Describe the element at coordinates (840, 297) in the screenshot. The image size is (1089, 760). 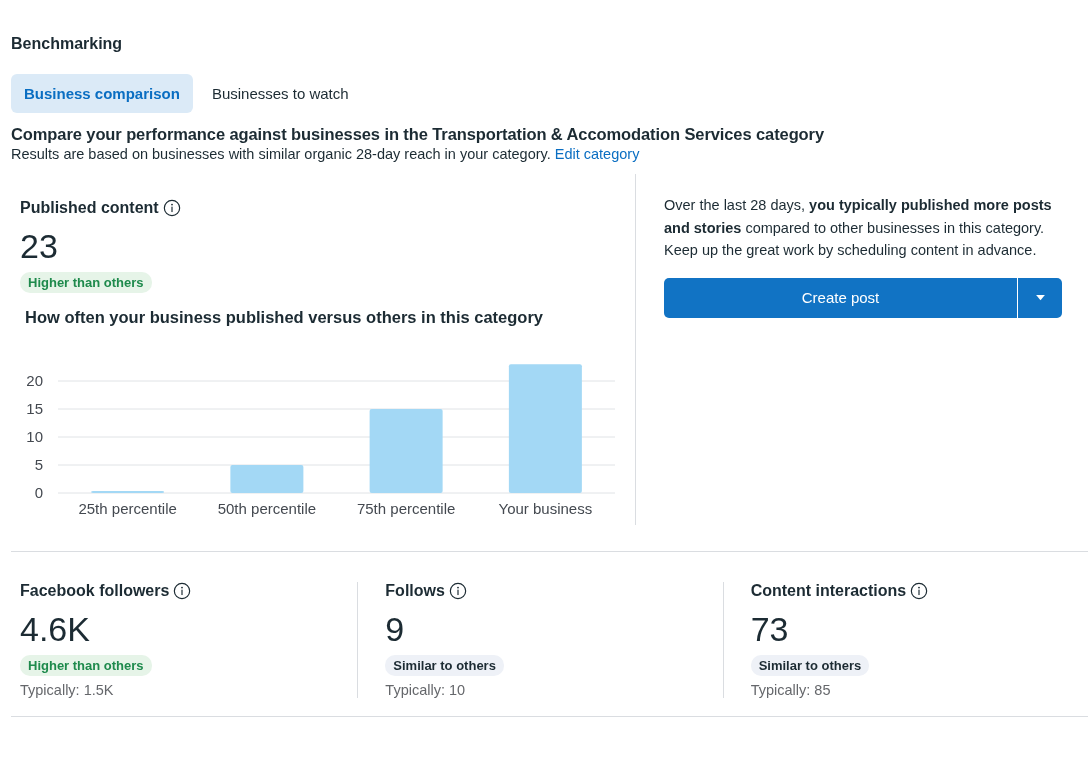
I see `create-post-button: Create post` at that location.